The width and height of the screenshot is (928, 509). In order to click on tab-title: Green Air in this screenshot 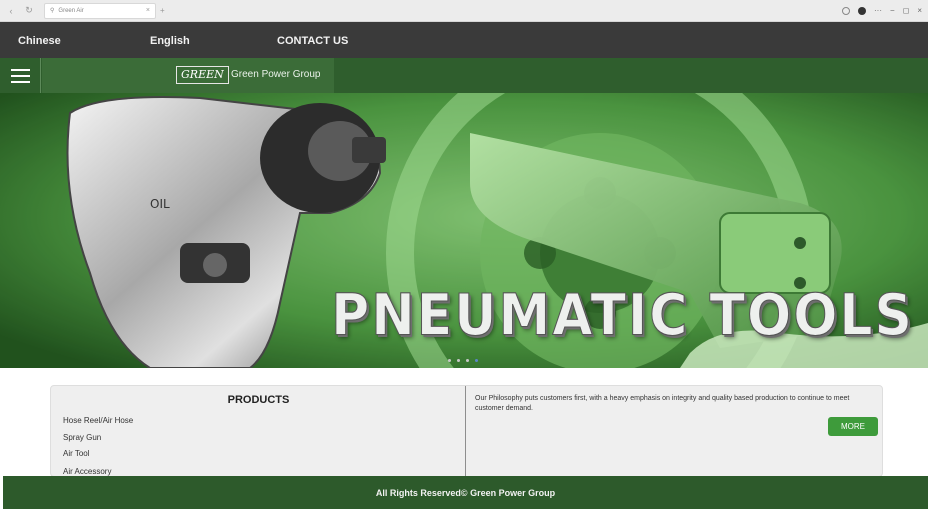, I will do `click(71, 10)`.